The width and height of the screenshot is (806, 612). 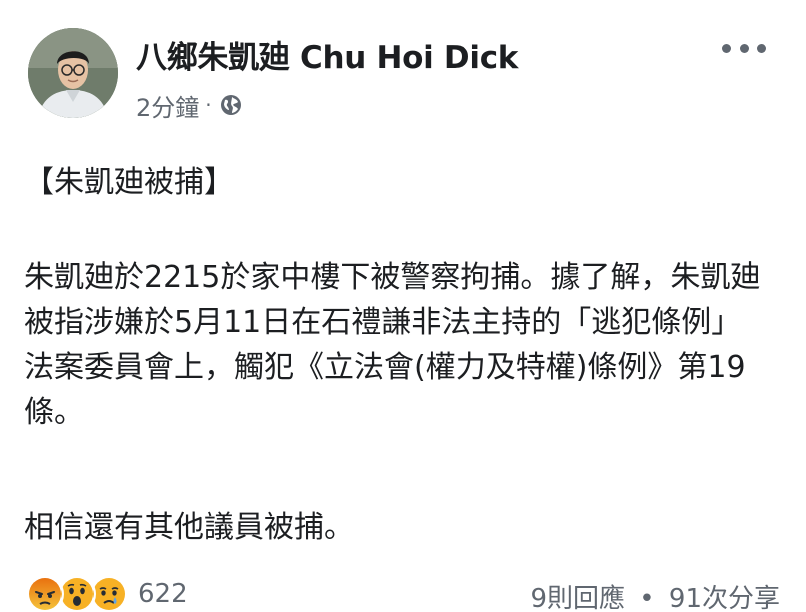 What do you see at coordinates (724, 598) in the screenshot?
I see `shares-count: 91次分享` at bounding box center [724, 598].